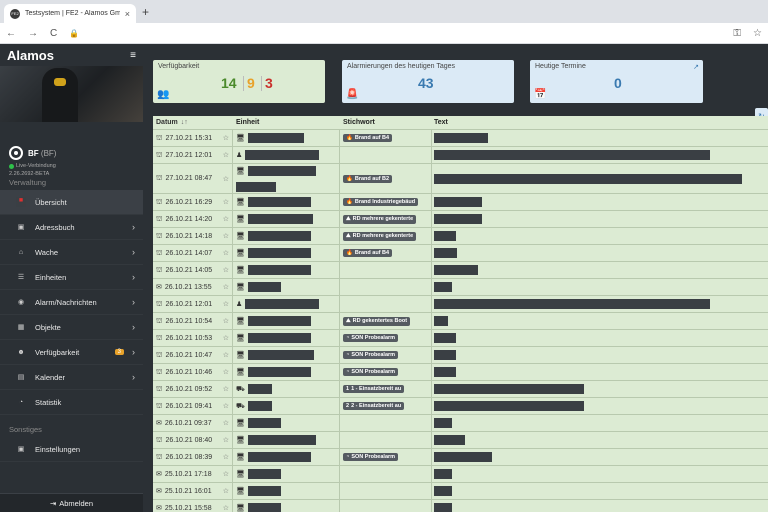 The width and height of the screenshot is (768, 512). Describe the element at coordinates (239, 81) in the screenshot. I see `availability-card: Verfügbarkeit 14 9 3 👥` at that location.